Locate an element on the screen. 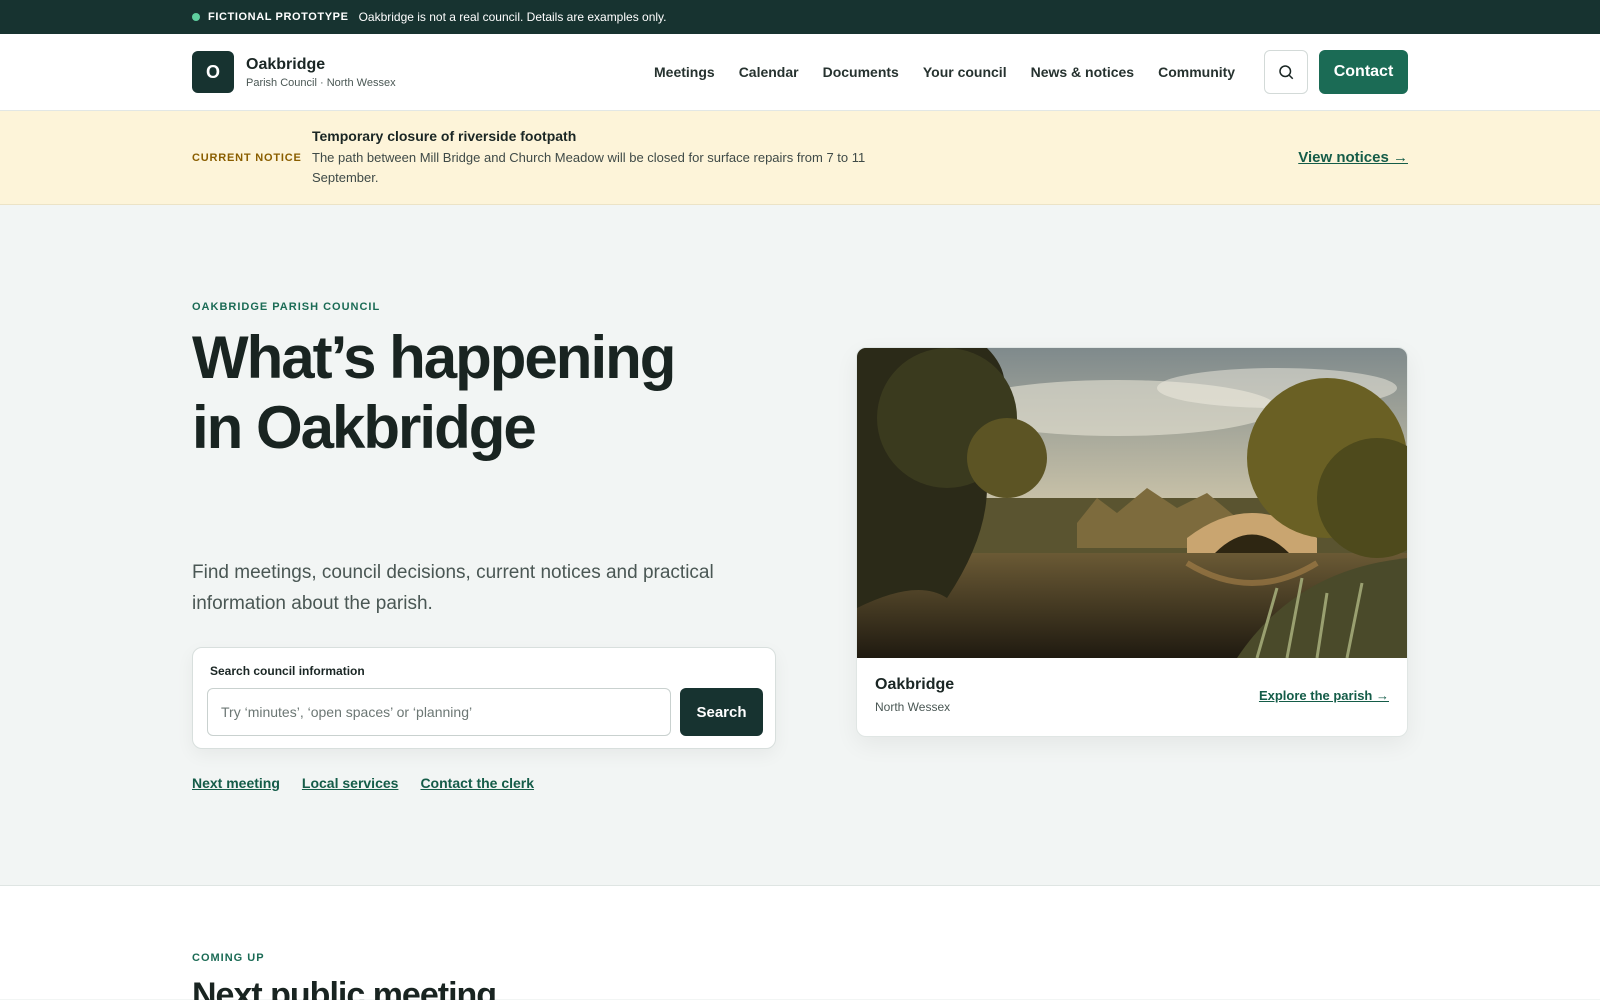  search-button: Search is located at coordinates (721, 712).